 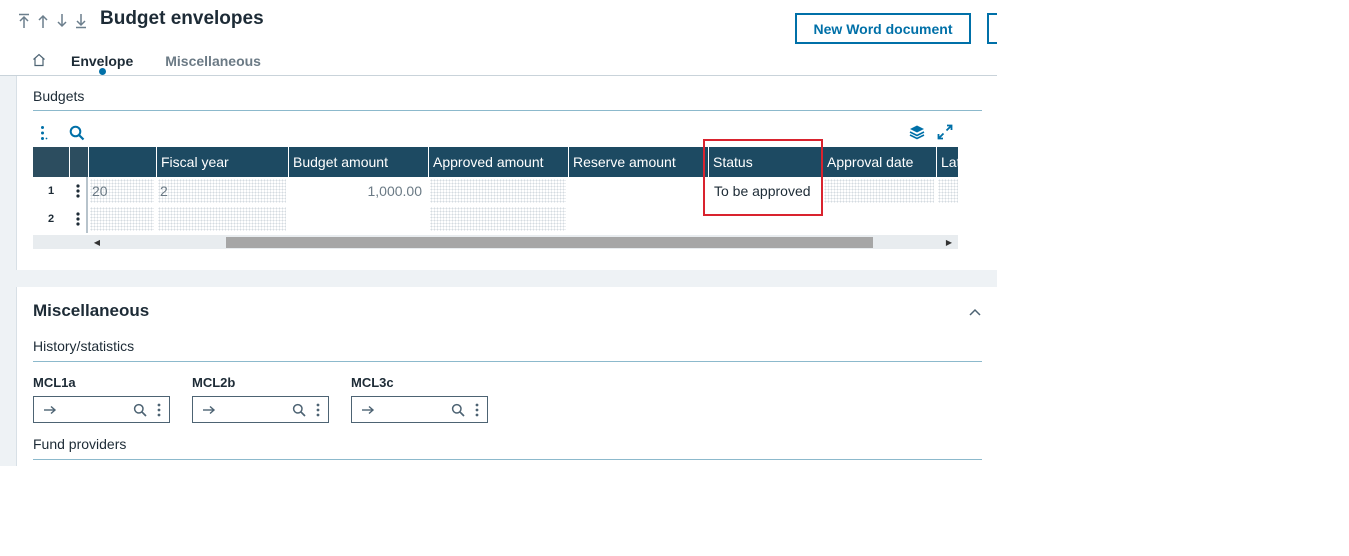 What do you see at coordinates (638, 162) in the screenshot?
I see `column-header-reserve-amount: Reserve amount` at bounding box center [638, 162].